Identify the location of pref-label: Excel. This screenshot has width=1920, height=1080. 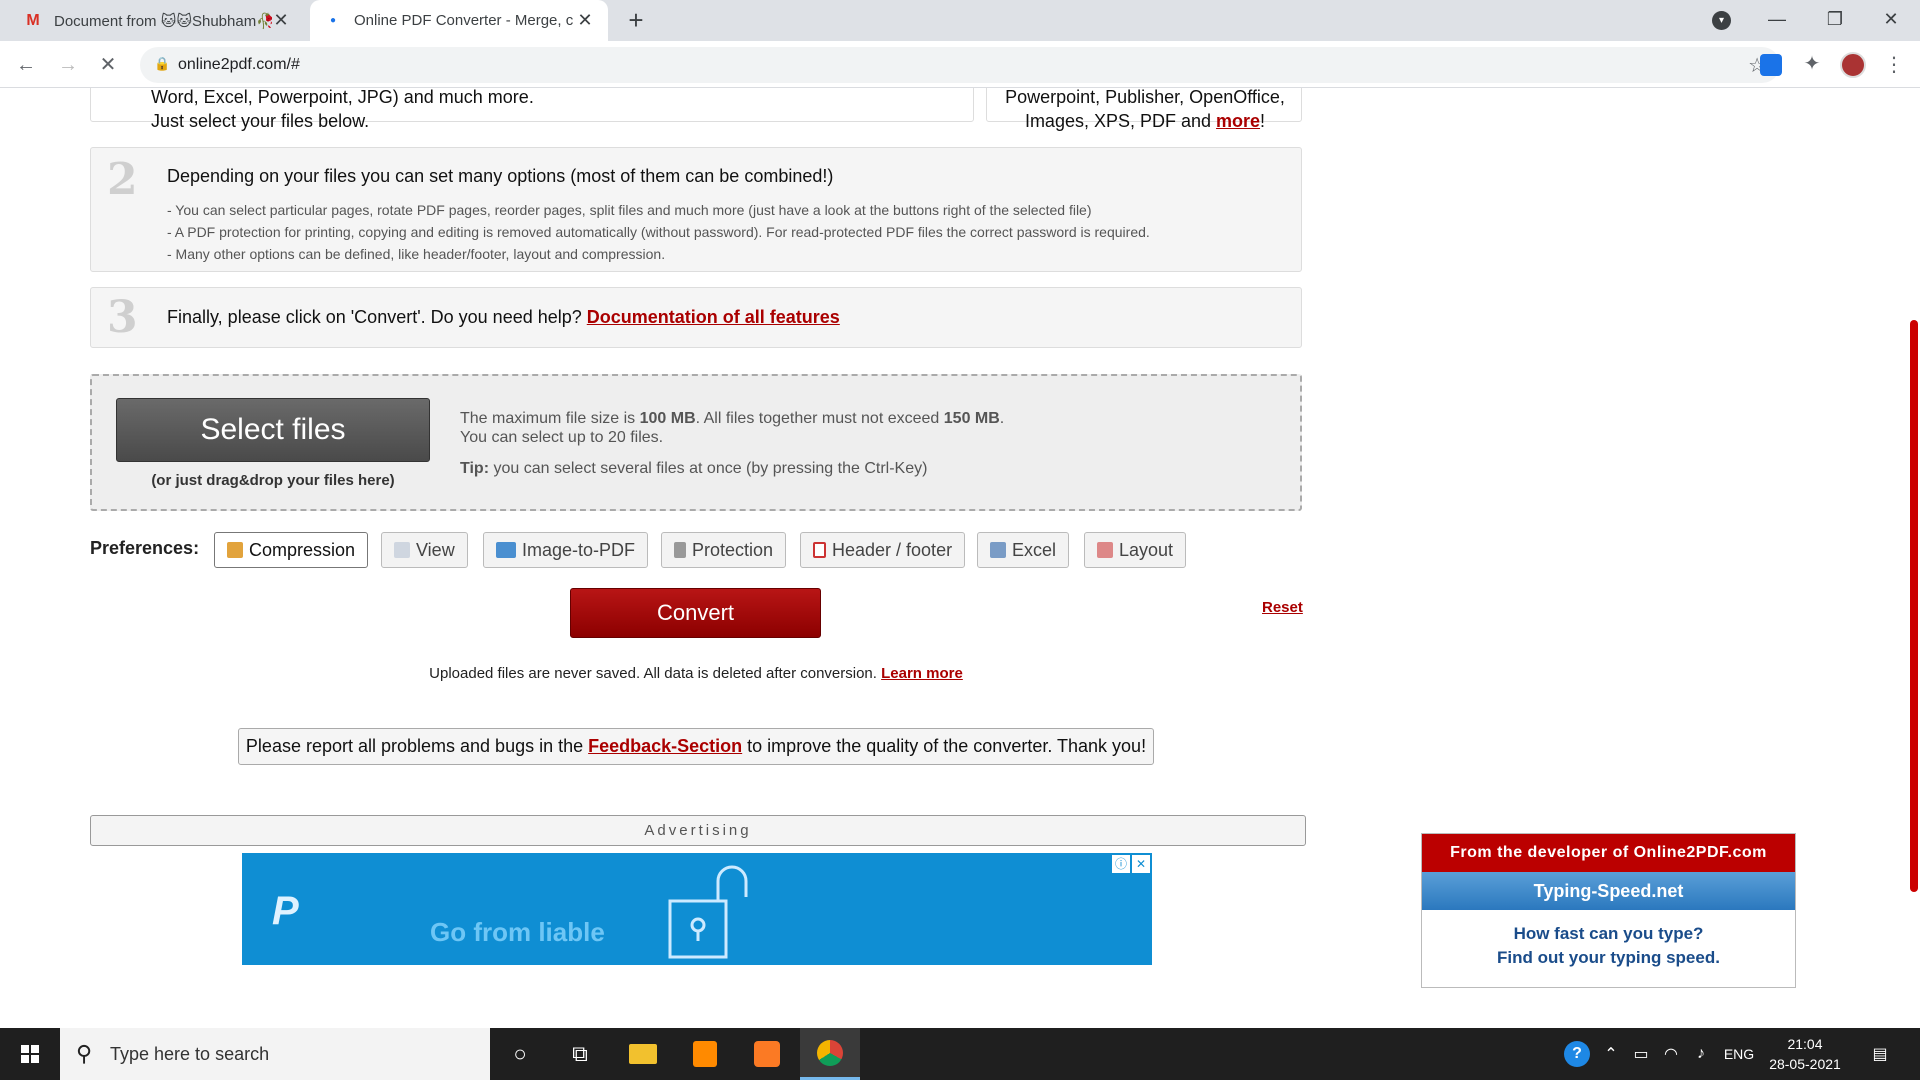
(1034, 549).